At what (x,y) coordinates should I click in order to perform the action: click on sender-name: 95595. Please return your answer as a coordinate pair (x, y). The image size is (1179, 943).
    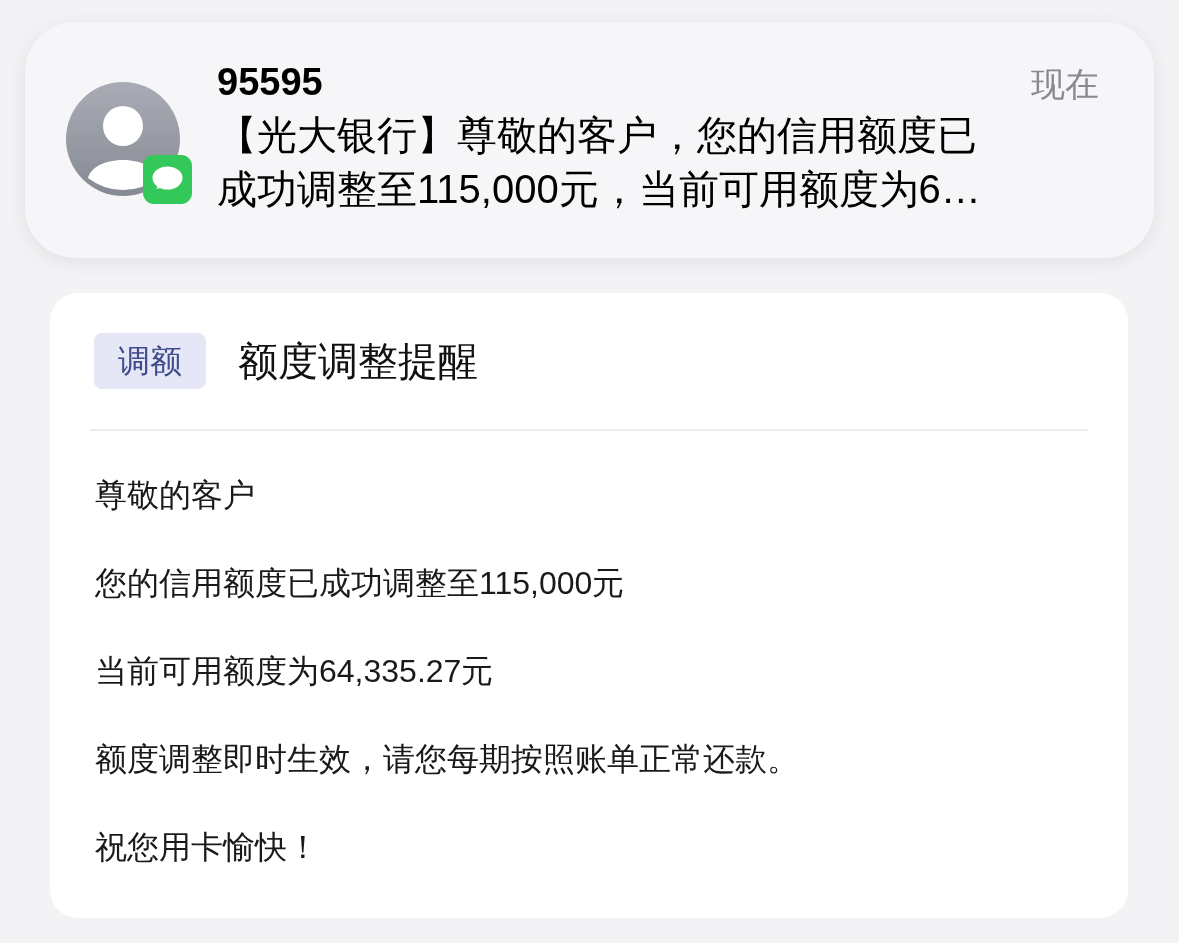
    Looking at the image, I should click on (270, 82).